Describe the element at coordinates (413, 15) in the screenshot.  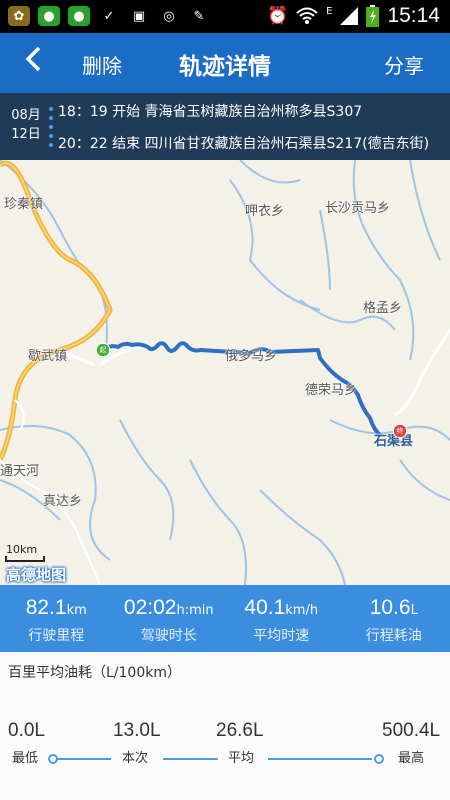
I see `clock: 15:14` at that location.